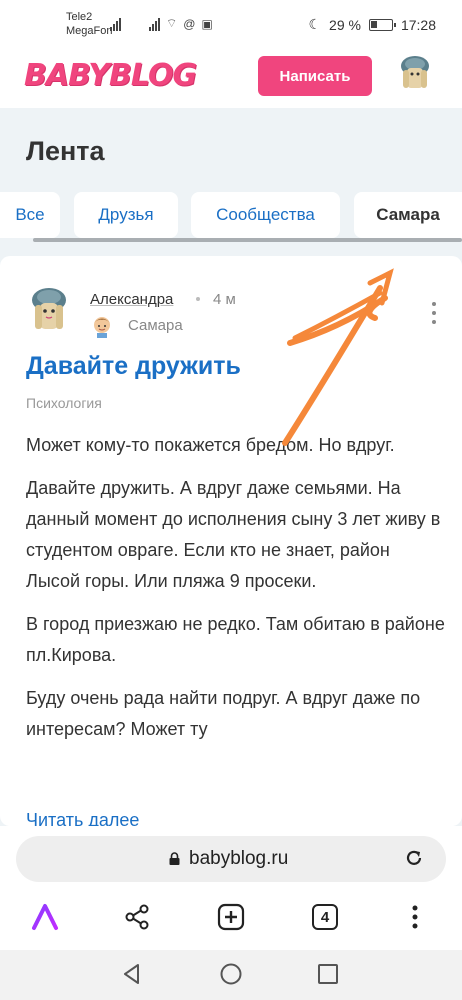  Describe the element at coordinates (231, 25) in the screenshot. I see `status-bar: Tele2 MegaFon ⌔ @ ▣ ☾ 29 % 17:28` at that location.